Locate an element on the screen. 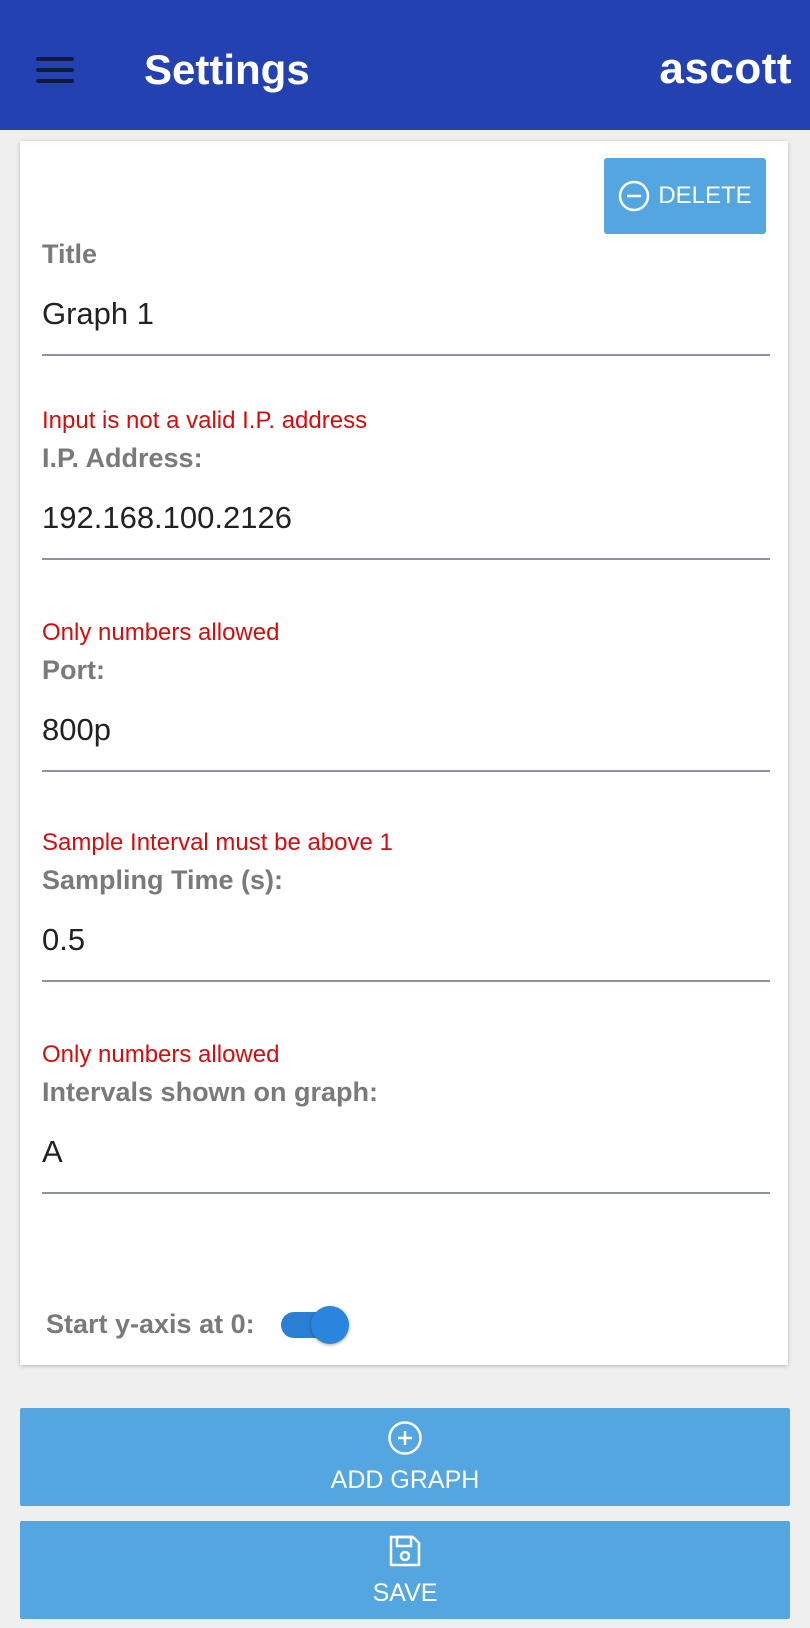  plus-circle-icon is located at coordinates (405, 1437).